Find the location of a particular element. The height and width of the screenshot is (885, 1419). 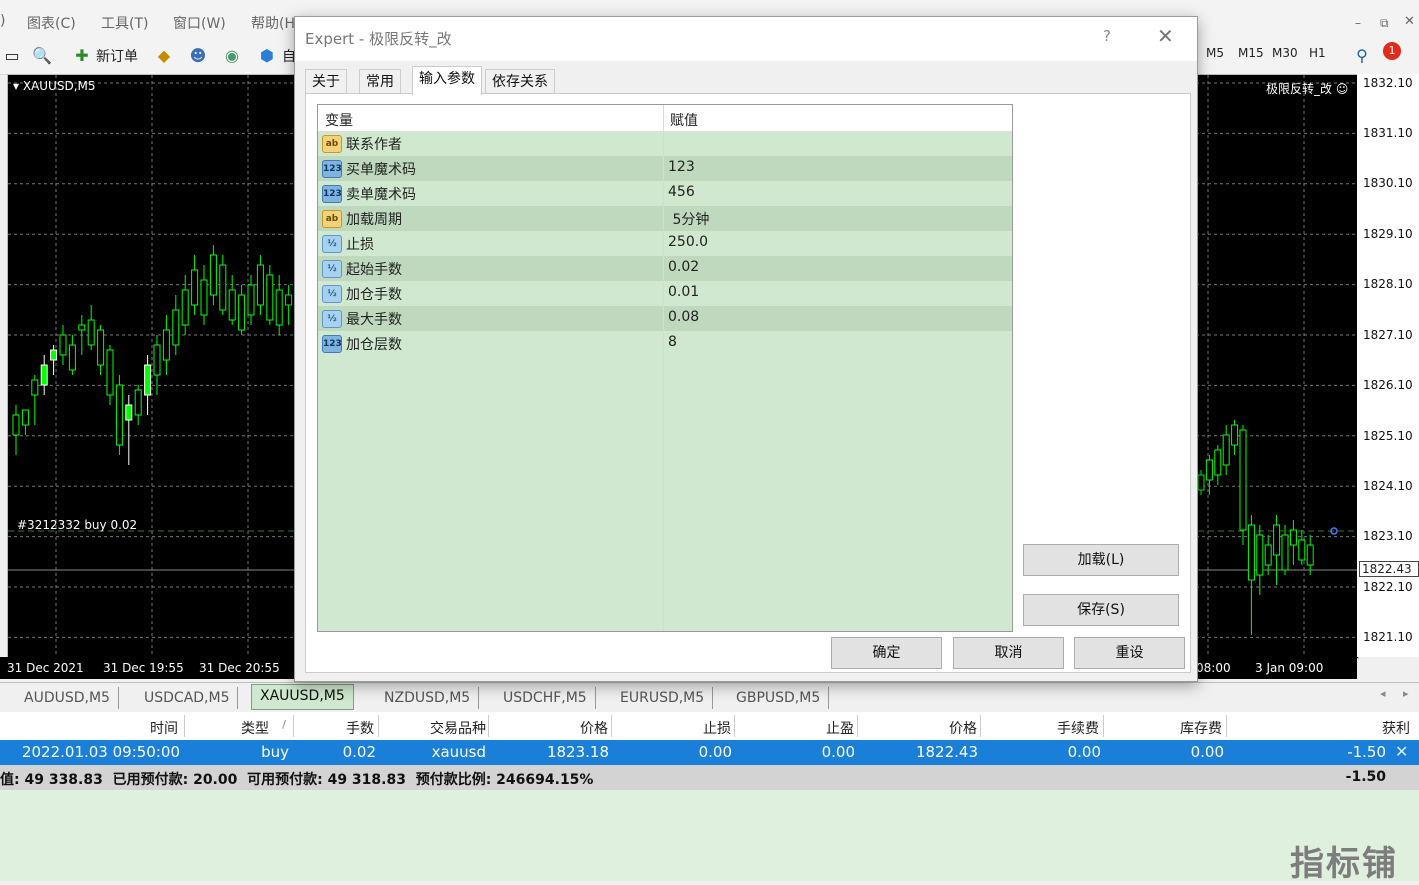

time-tick: 08:00 is located at coordinates (1213, 668).